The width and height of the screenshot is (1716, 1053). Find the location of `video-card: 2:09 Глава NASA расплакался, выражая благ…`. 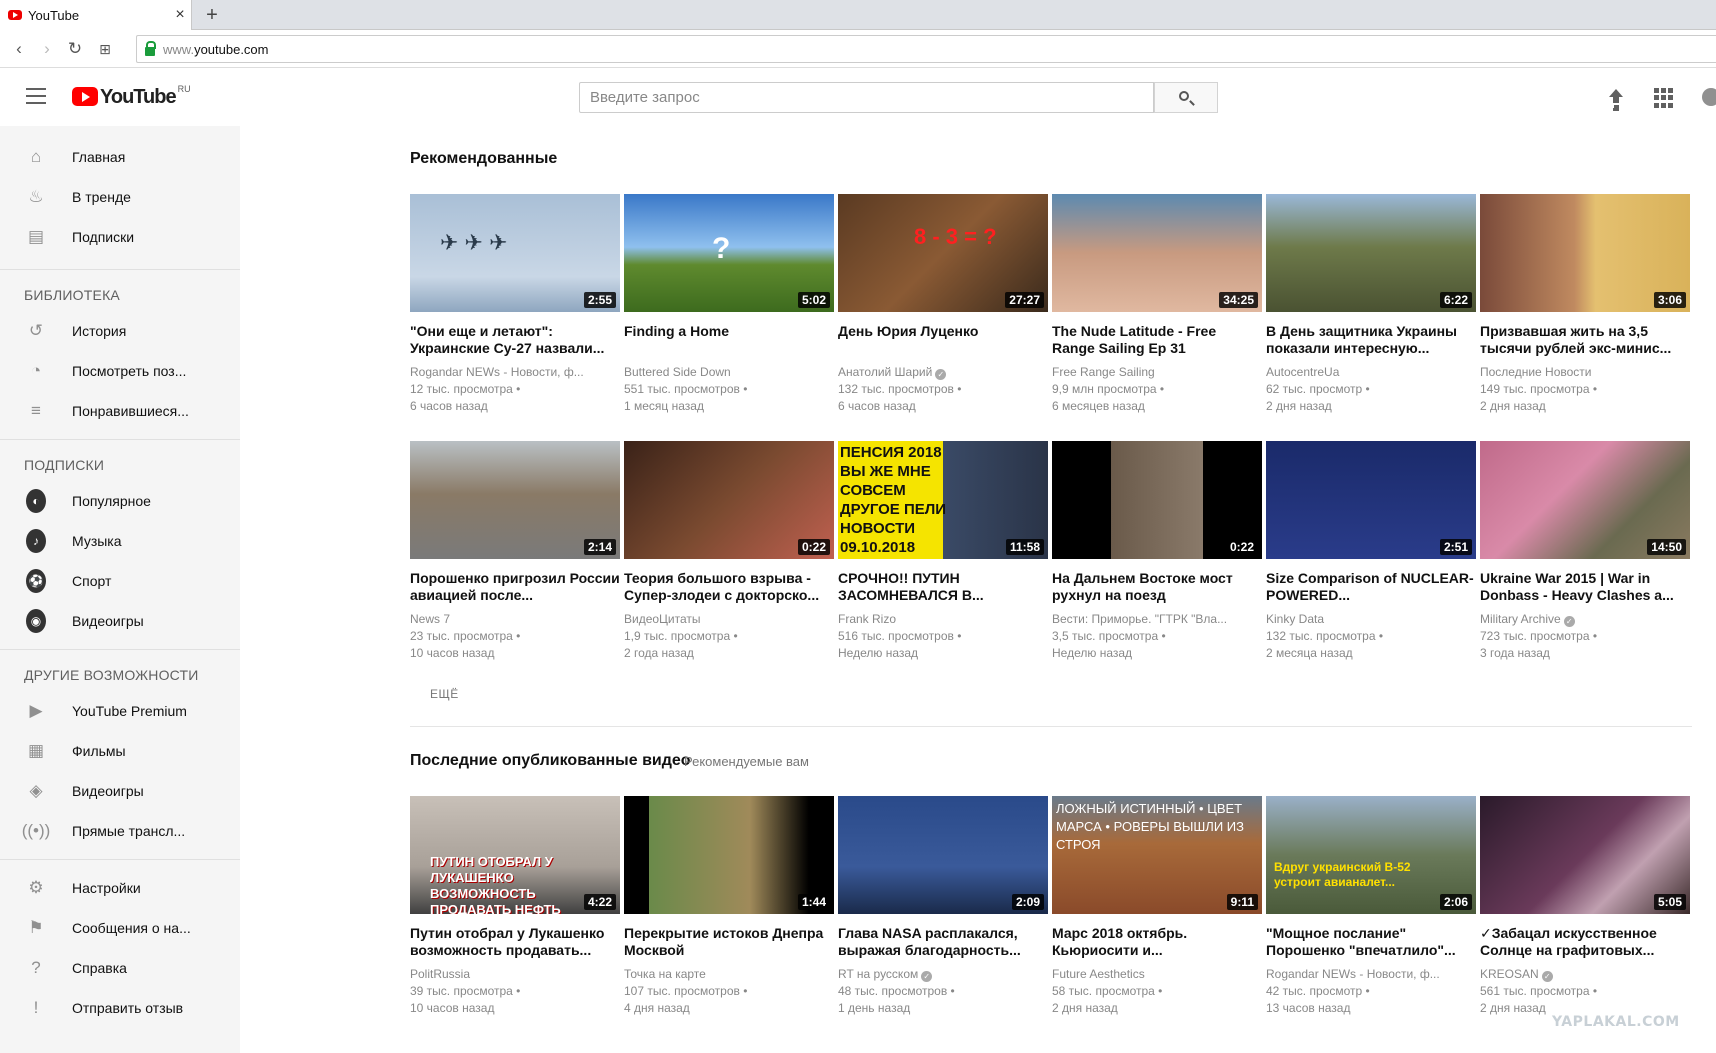

video-card: 2:09 Глава NASA расплакался, выражая благ… is located at coordinates (943, 906).